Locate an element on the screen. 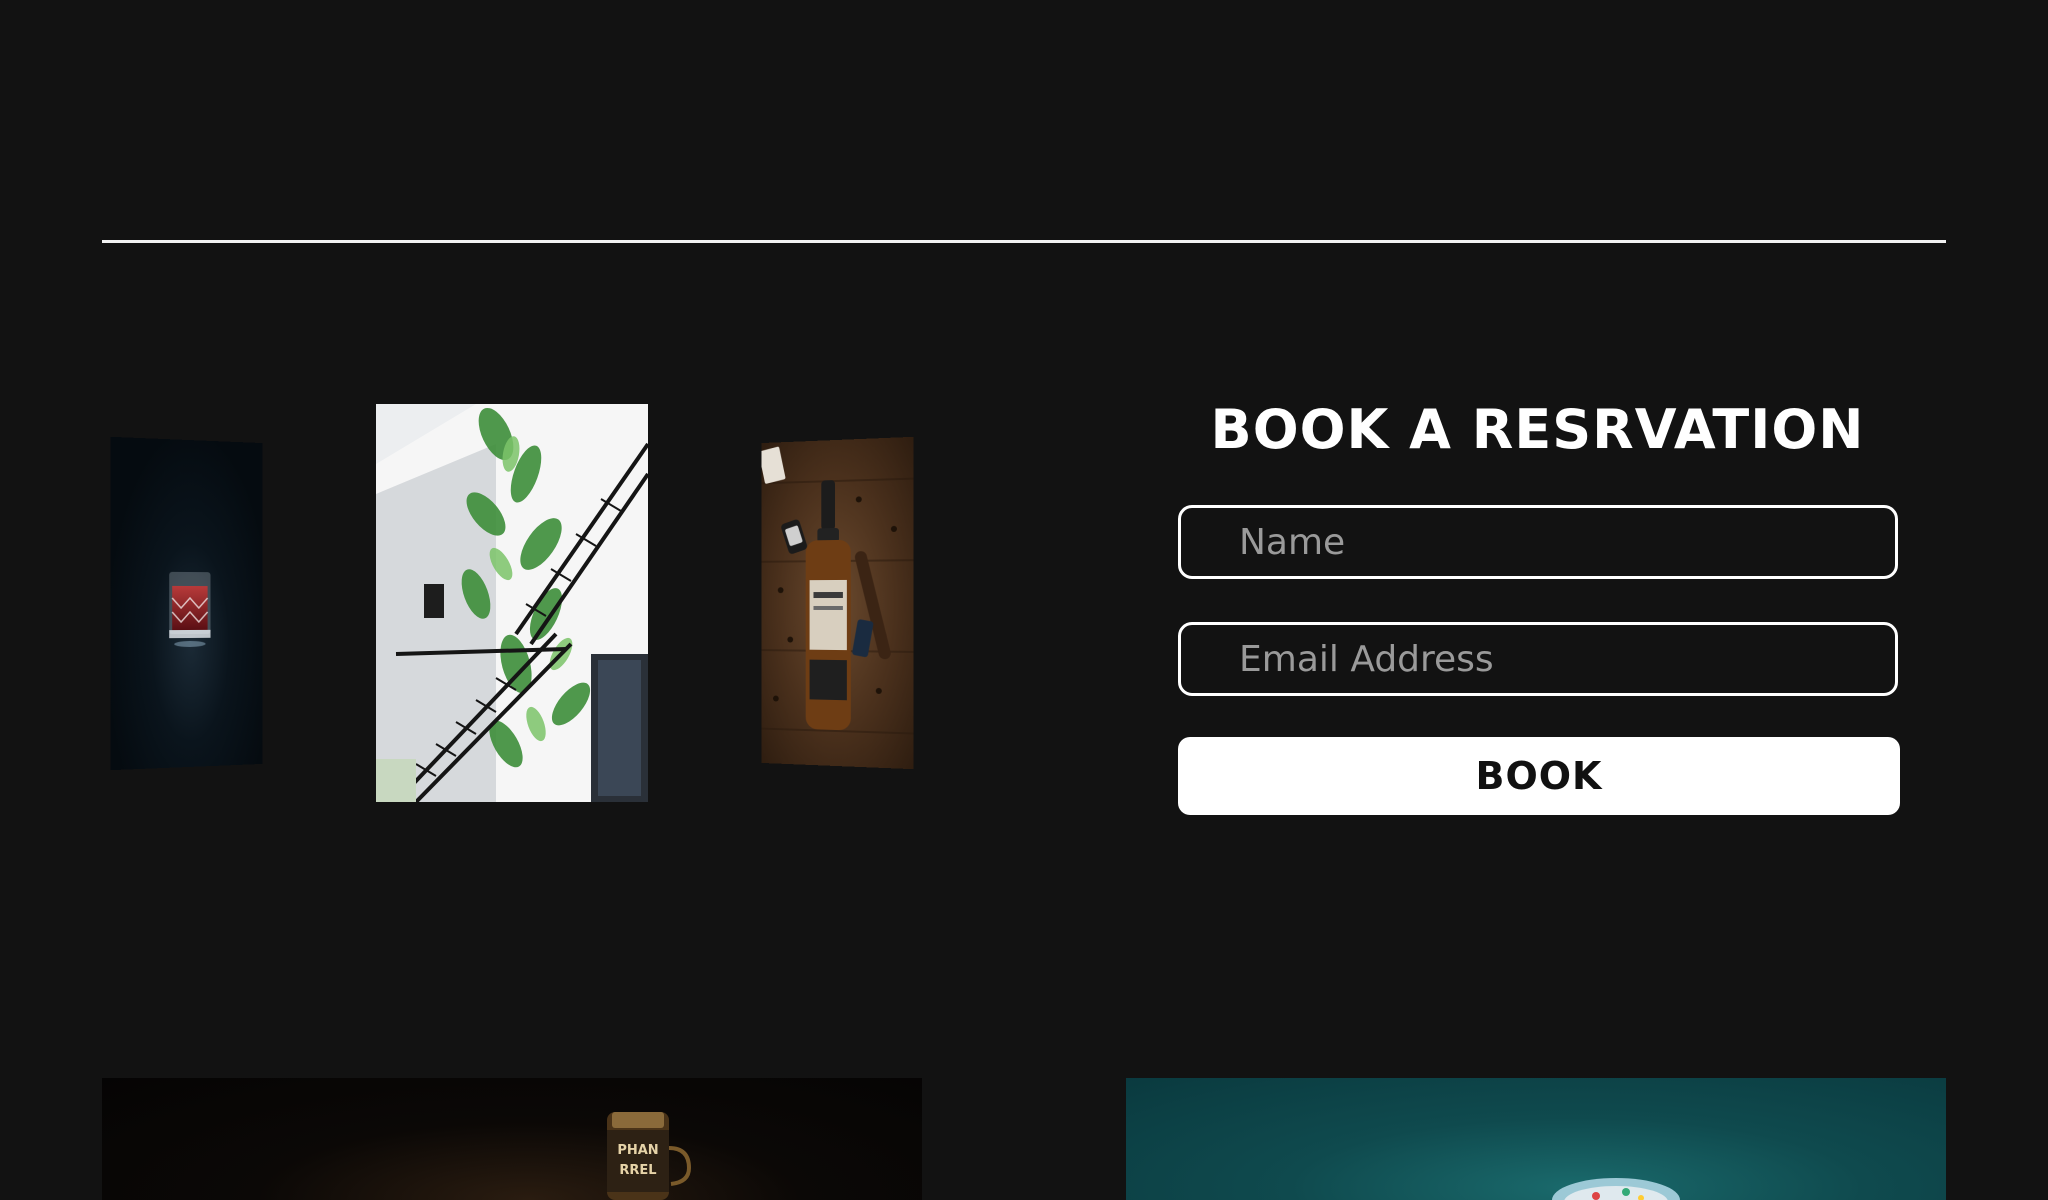  bourbon-label-line1: PHAN is located at coordinates (637, 1150).